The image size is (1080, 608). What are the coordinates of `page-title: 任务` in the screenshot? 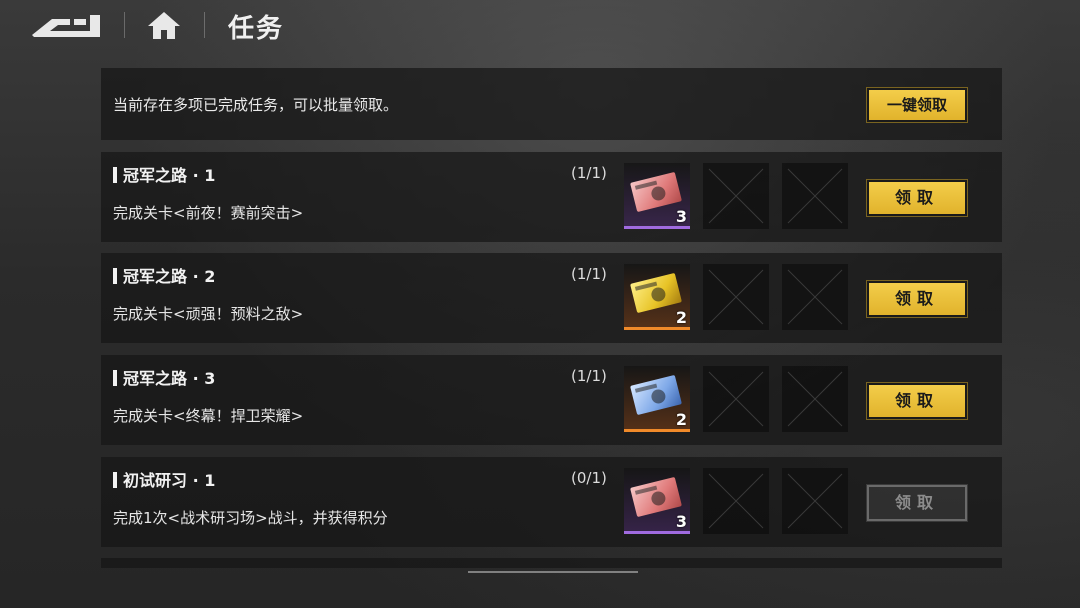 It's located at (256, 29).